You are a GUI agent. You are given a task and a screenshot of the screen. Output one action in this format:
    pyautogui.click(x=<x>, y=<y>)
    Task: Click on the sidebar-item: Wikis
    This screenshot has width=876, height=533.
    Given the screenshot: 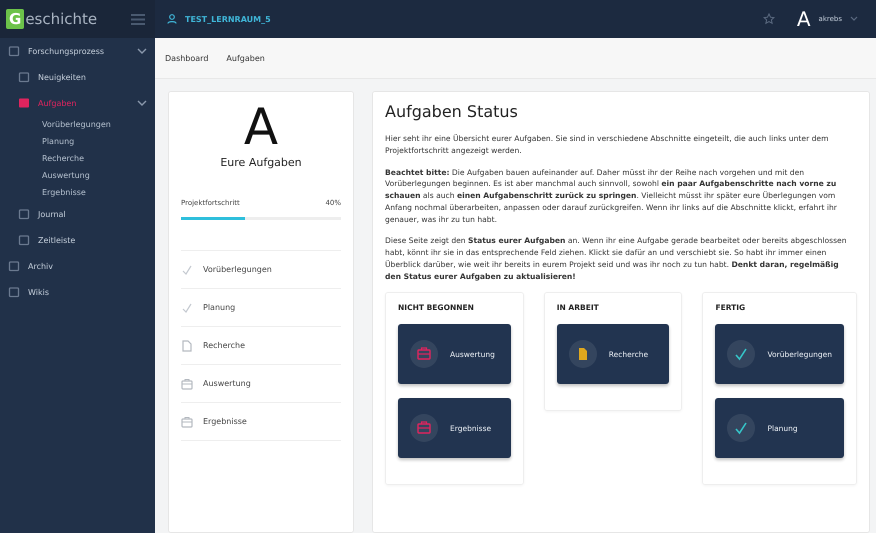 What is the action you would take?
    pyautogui.click(x=77, y=292)
    